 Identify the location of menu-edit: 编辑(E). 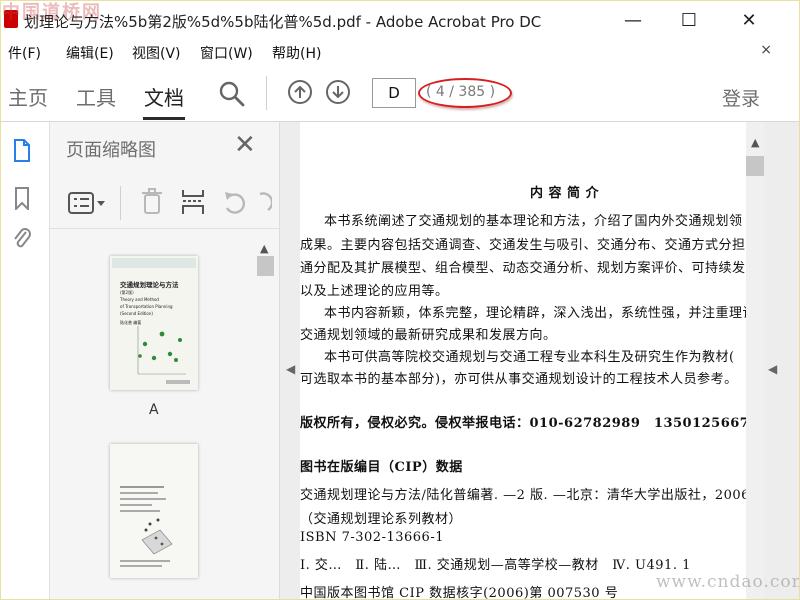
(90, 53).